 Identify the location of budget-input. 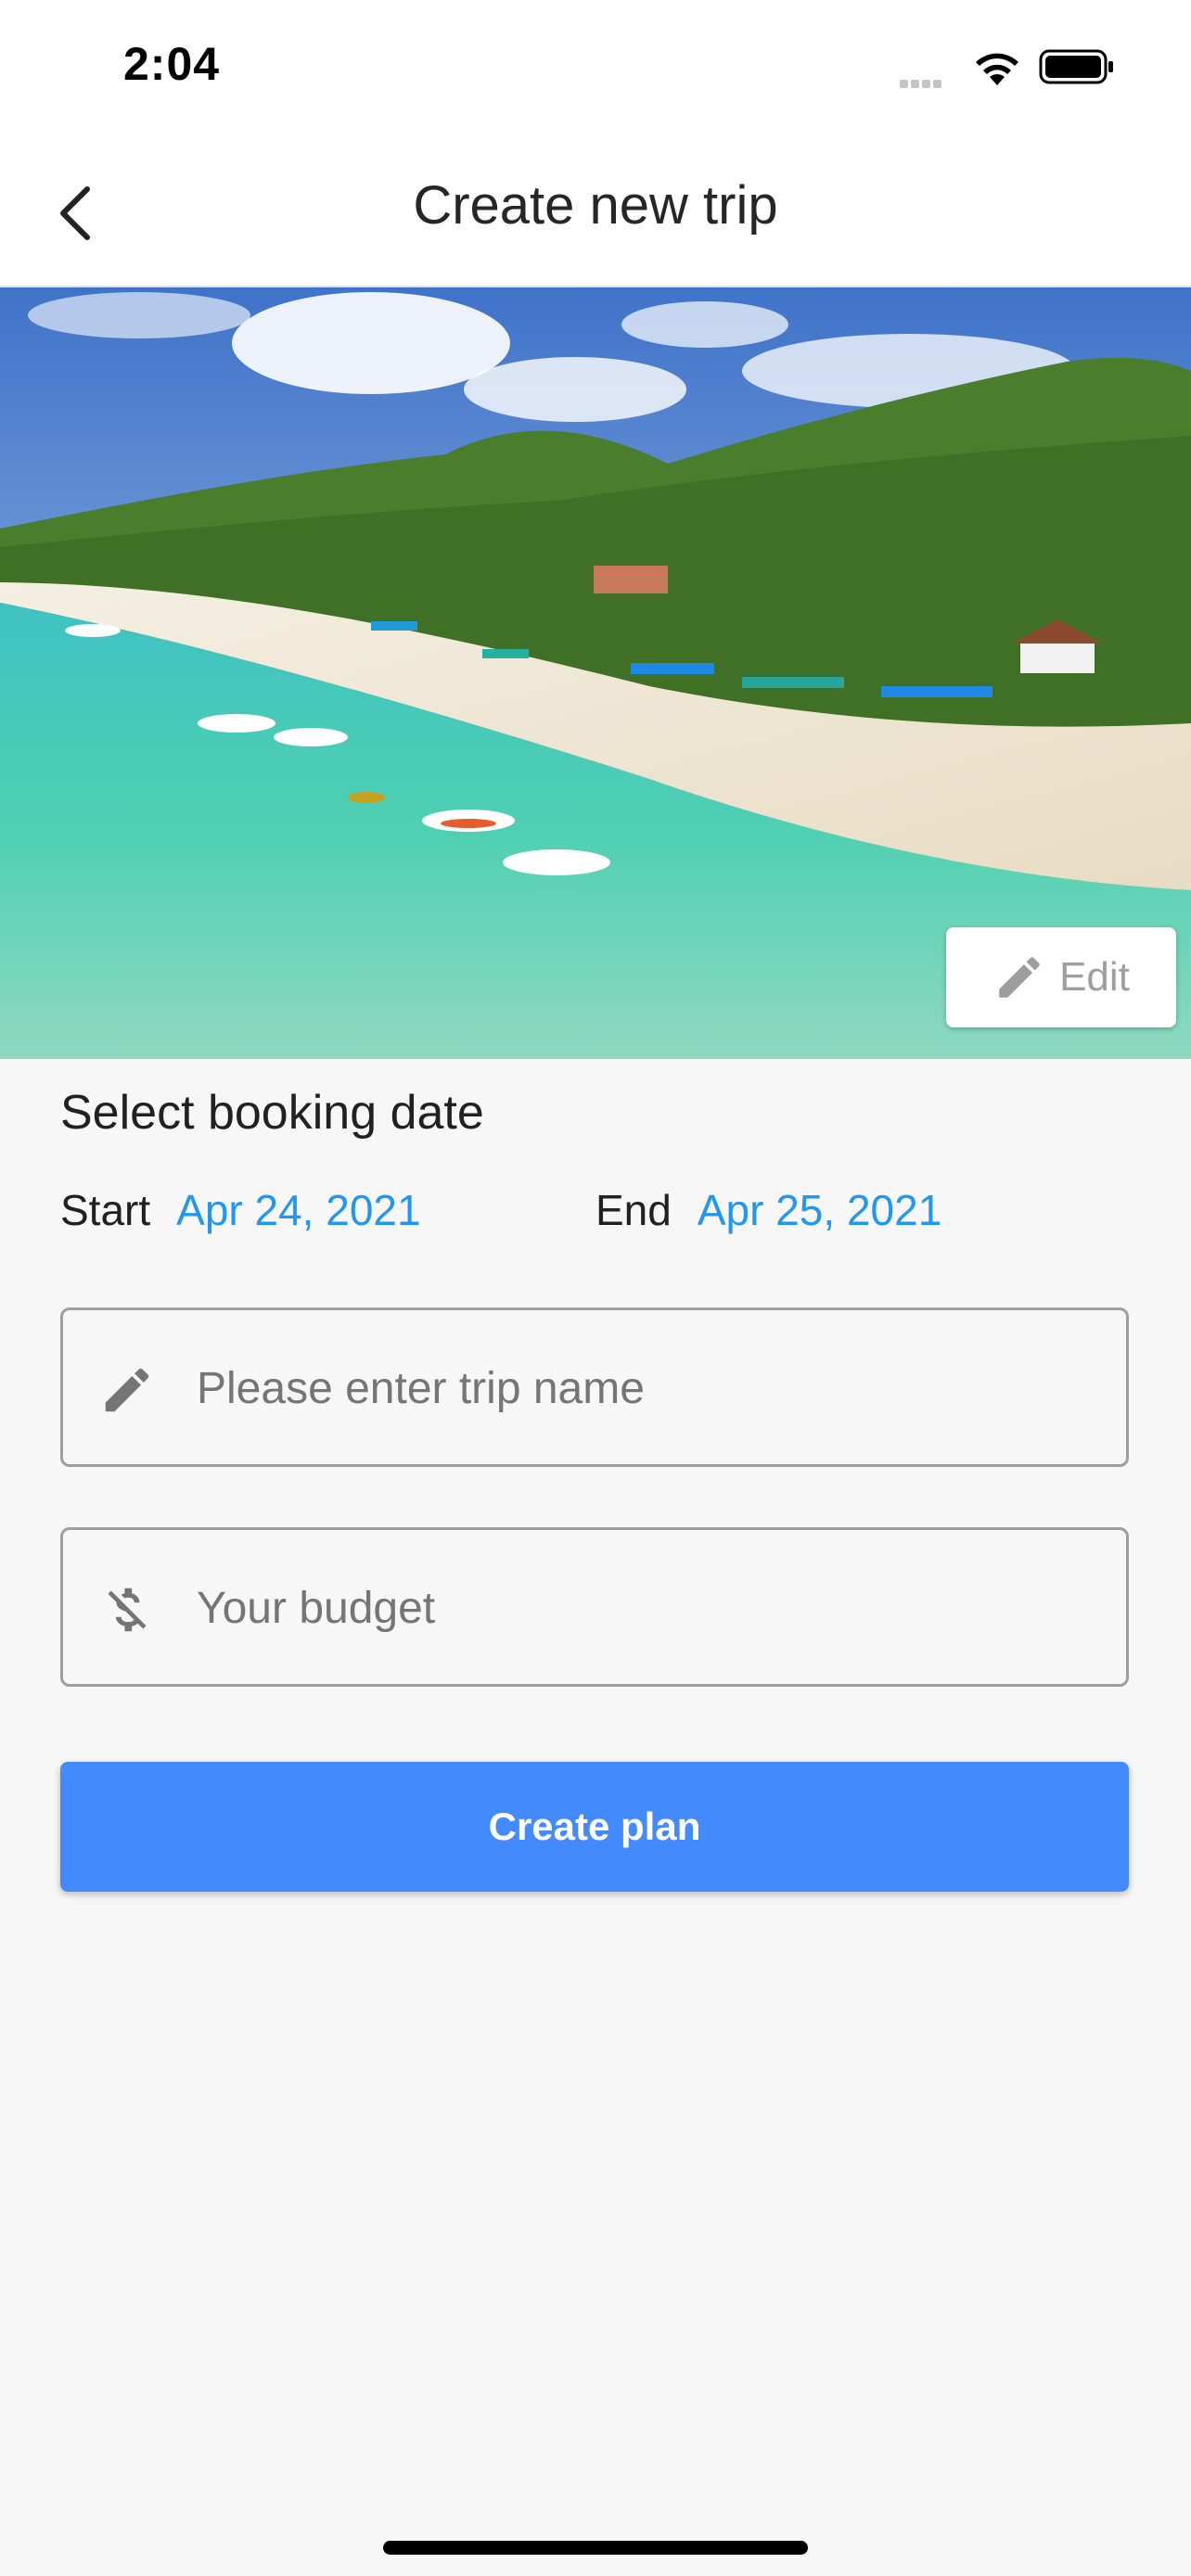
(651, 1608).